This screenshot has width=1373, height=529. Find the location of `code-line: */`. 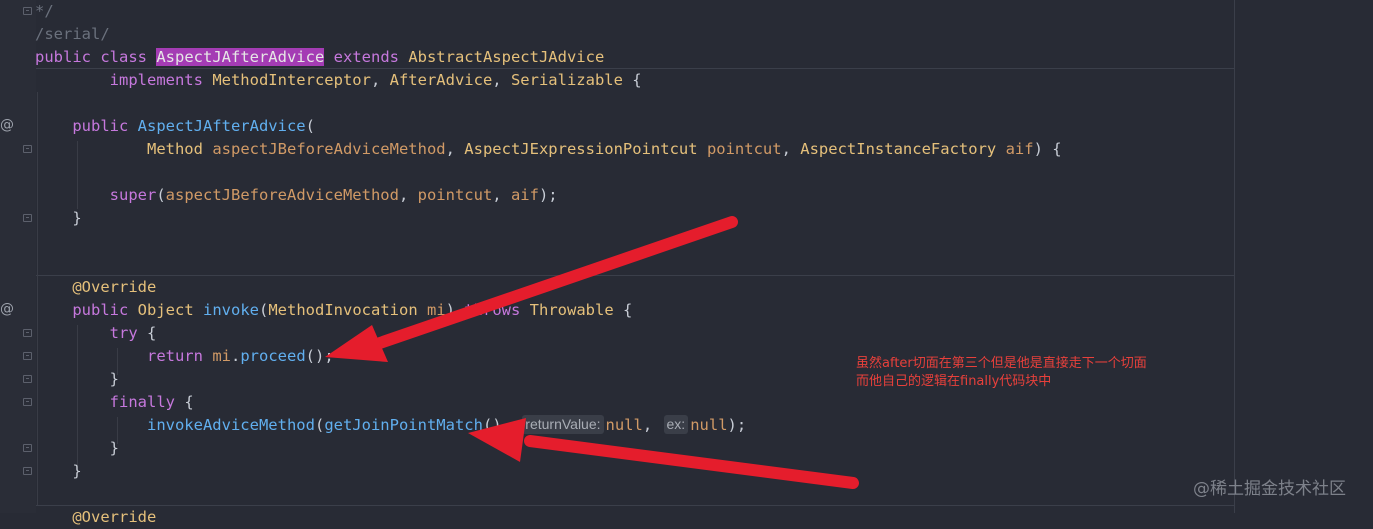

code-line: */ is located at coordinates (548, 11).